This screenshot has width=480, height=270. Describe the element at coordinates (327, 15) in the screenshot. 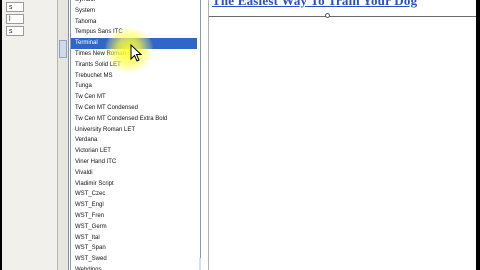

I see `resize-handle` at that location.